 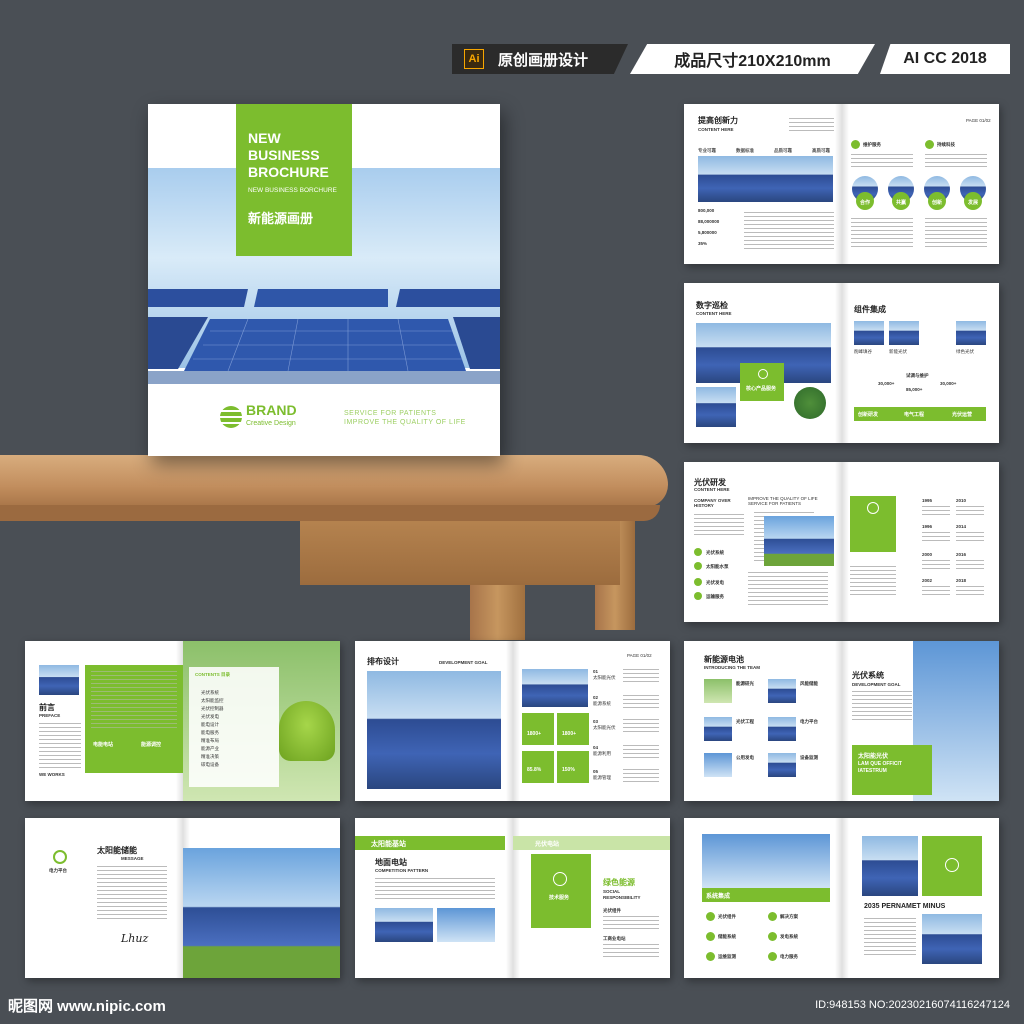 What do you see at coordinates (745, 721) in the screenshot?
I see `team-item: 光伏工程` at bounding box center [745, 721].